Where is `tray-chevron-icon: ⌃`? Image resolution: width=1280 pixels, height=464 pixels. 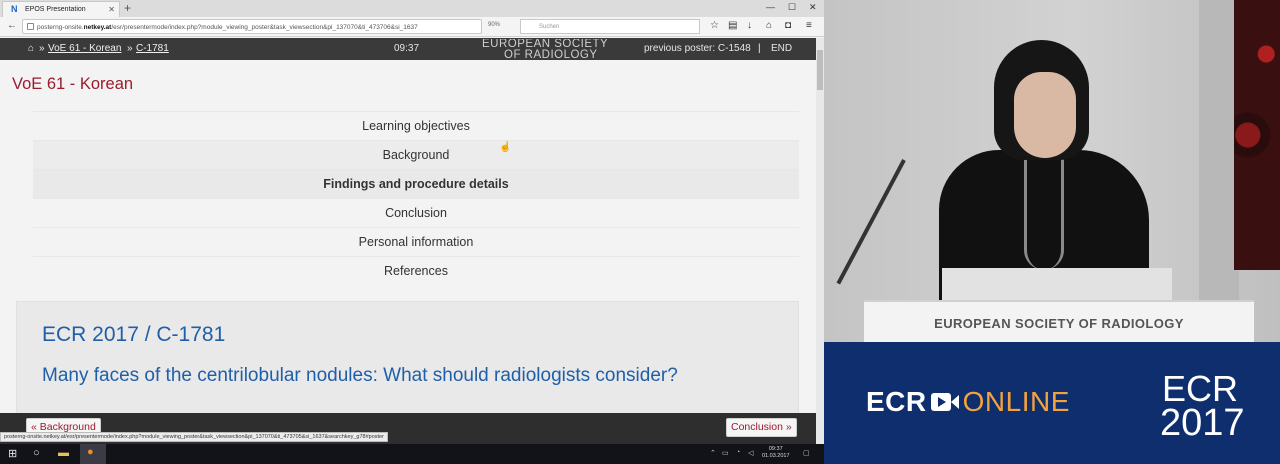
tray-chevron-icon: ⌃ is located at coordinates (713, 453).